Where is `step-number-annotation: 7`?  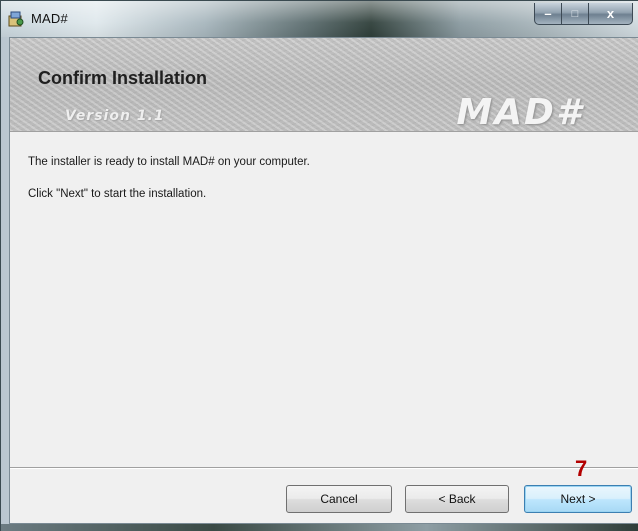 step-number-annotation: 7 is located at coordinates (581, 468).